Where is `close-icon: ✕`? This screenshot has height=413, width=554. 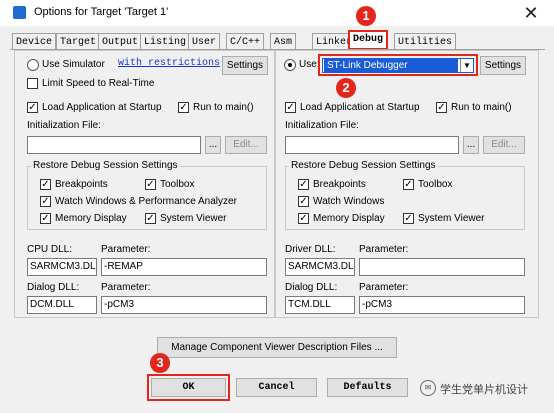
close-icon: ✕ is located at coordinates (531, 13).